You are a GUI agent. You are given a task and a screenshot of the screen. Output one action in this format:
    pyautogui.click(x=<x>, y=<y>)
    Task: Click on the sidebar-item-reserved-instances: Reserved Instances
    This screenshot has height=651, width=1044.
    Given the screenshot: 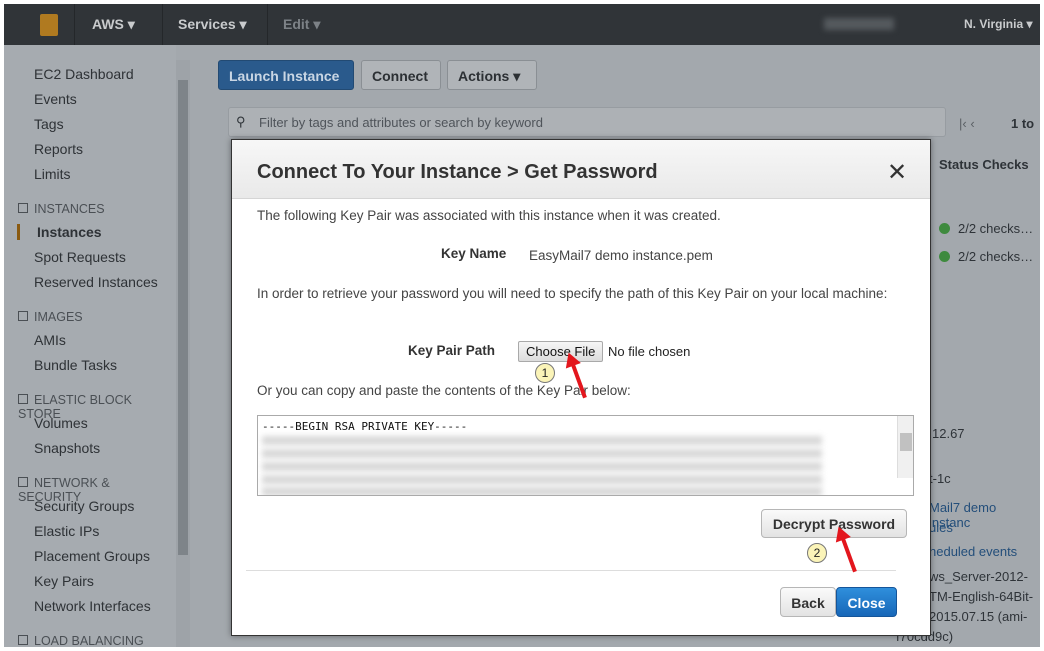 What is the action you would take?
    pyautogui.click(x=96, y=282)
    